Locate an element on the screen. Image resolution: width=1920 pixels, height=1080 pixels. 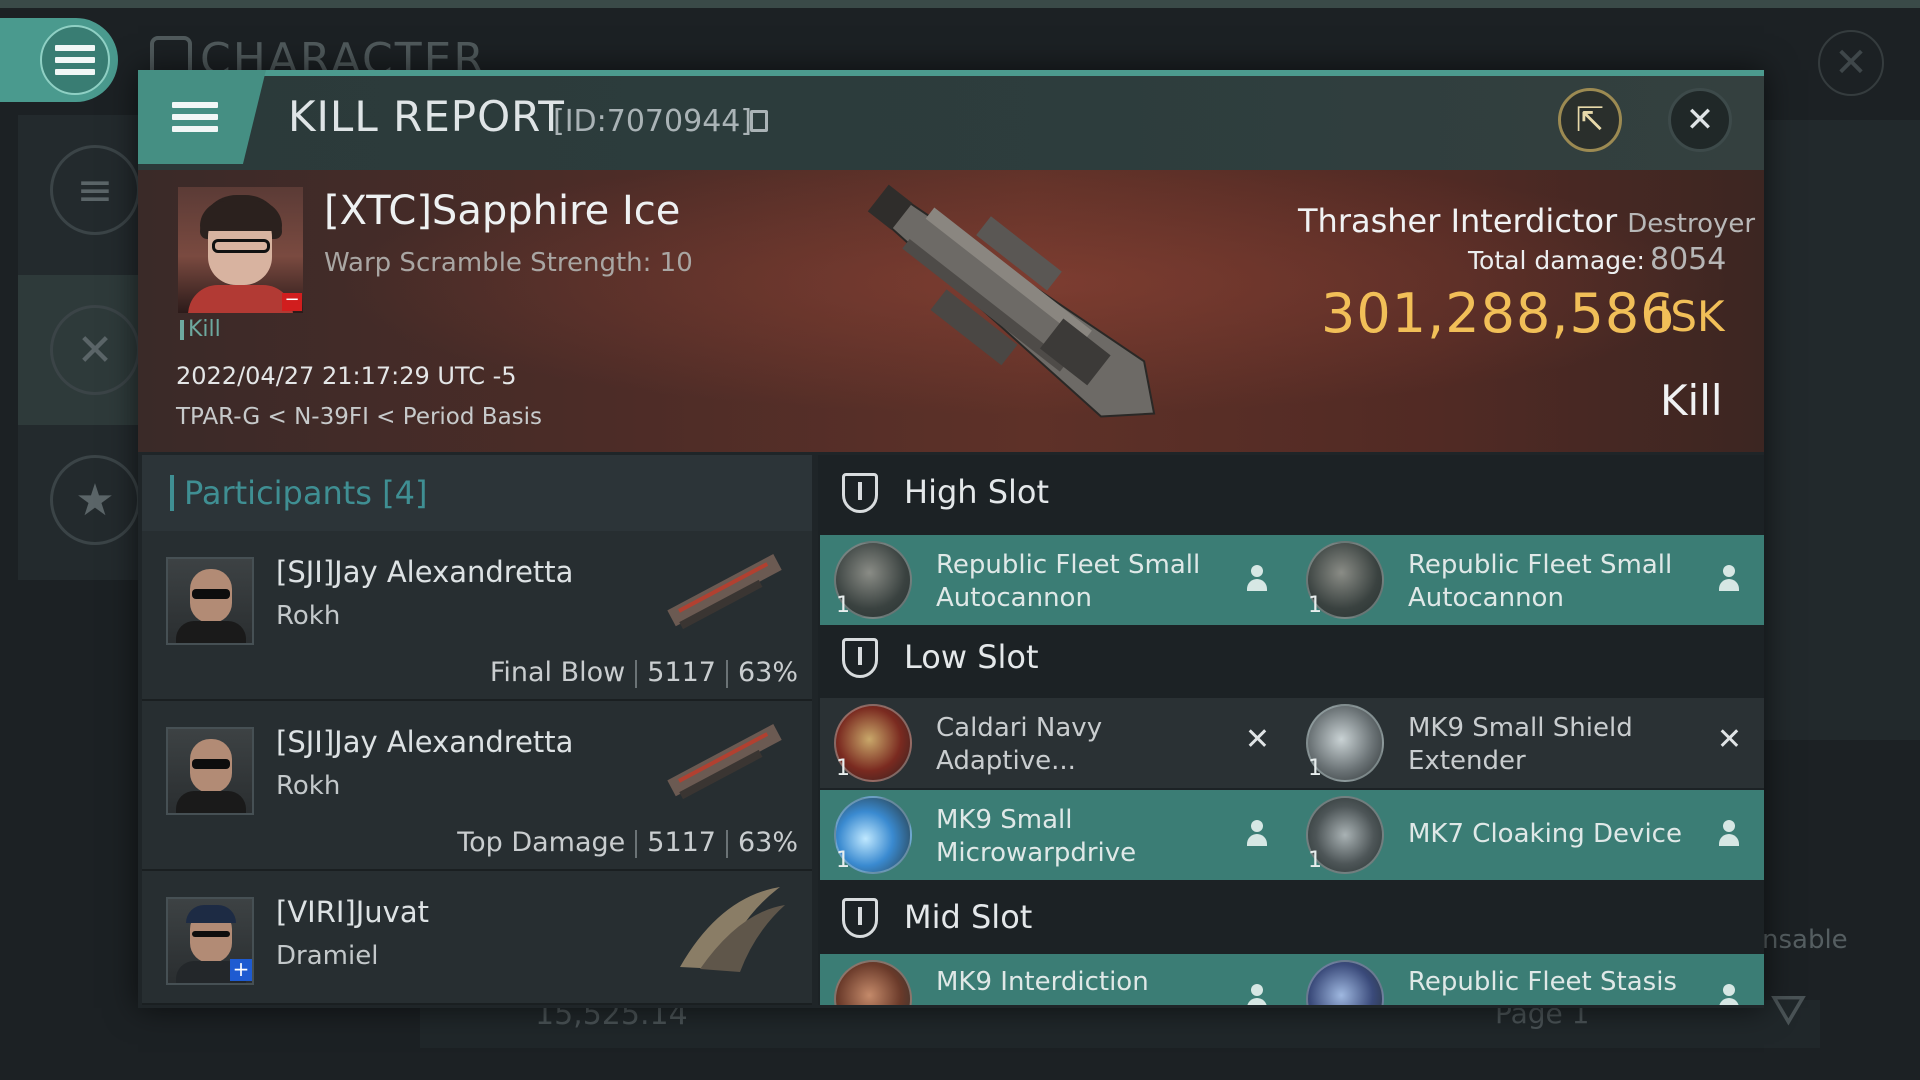
share-button: ⇱ is located at coordinates (1590, 120).